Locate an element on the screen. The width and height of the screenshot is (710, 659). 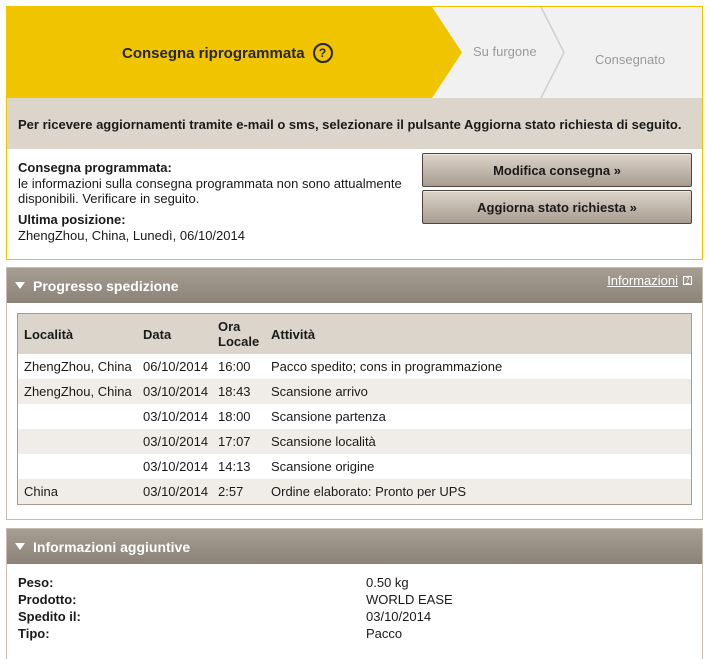
info-field-value: 03/10/2014 is located at coordinates (399, 616).